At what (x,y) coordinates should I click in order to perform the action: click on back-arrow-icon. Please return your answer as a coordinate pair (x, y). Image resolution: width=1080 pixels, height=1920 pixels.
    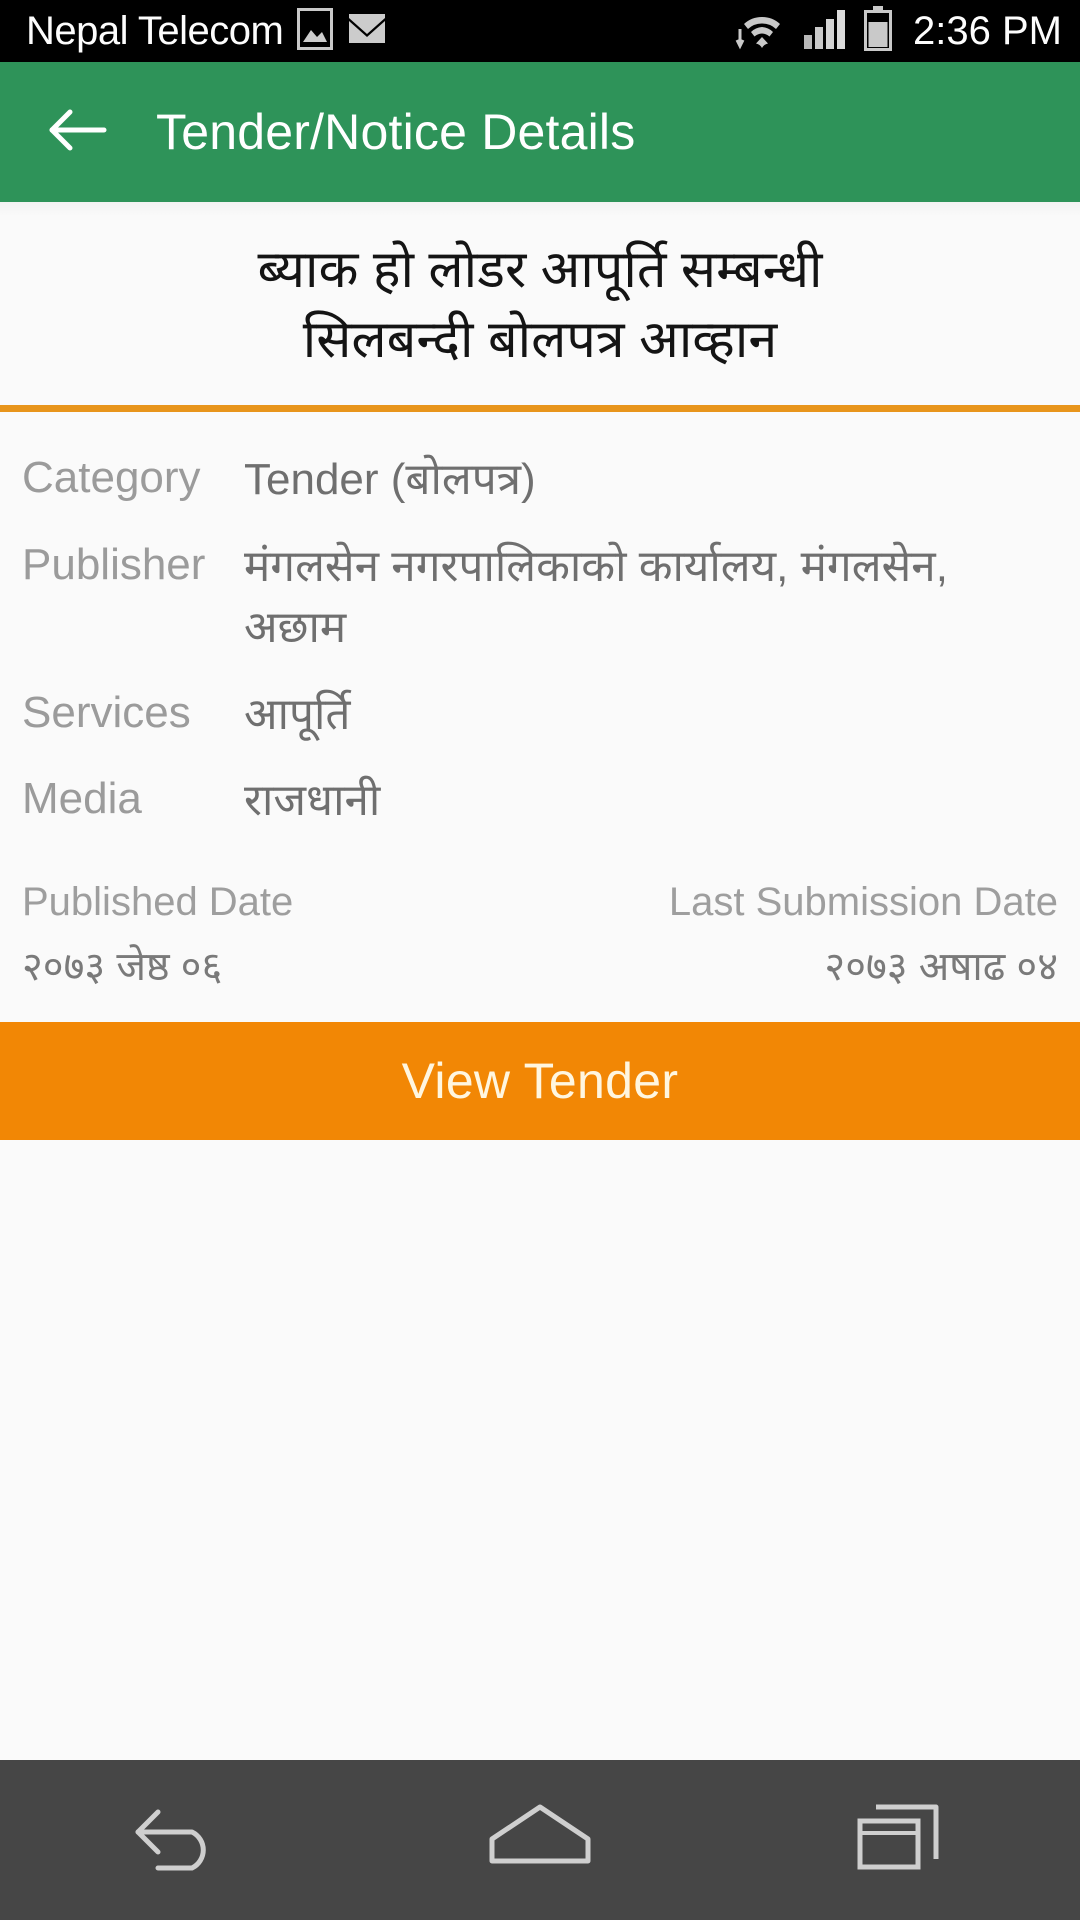
    Looking at the image, I should click on (78, 132).